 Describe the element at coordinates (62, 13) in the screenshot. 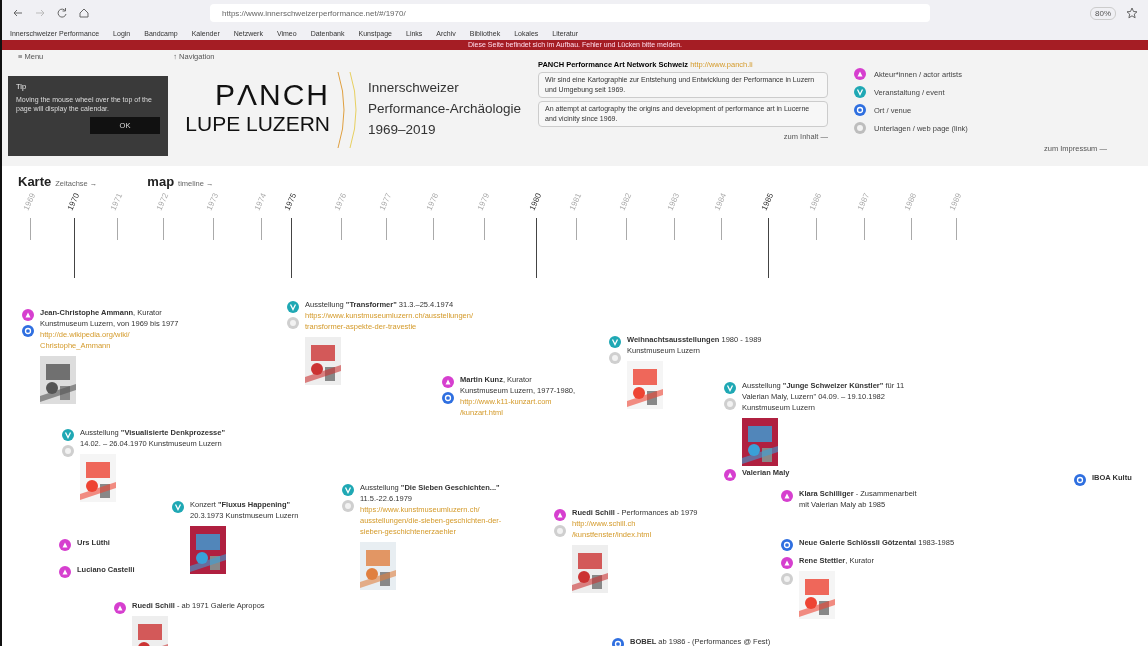

I see `reload-icon` at that location.